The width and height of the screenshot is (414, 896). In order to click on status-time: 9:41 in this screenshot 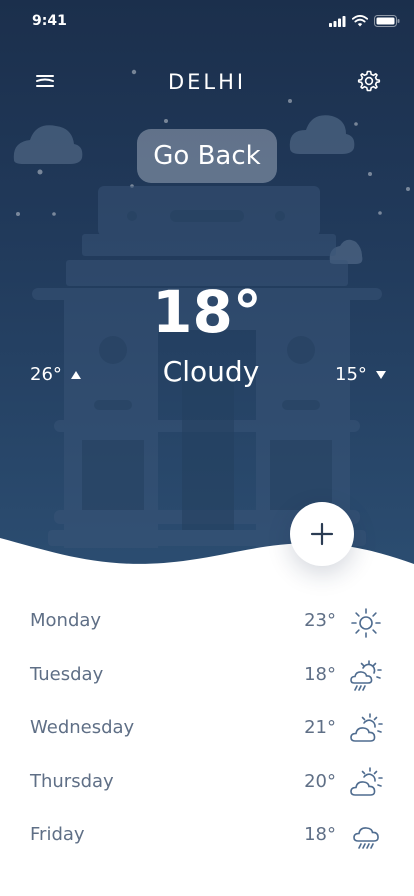, I will do `click(49, 21)`.